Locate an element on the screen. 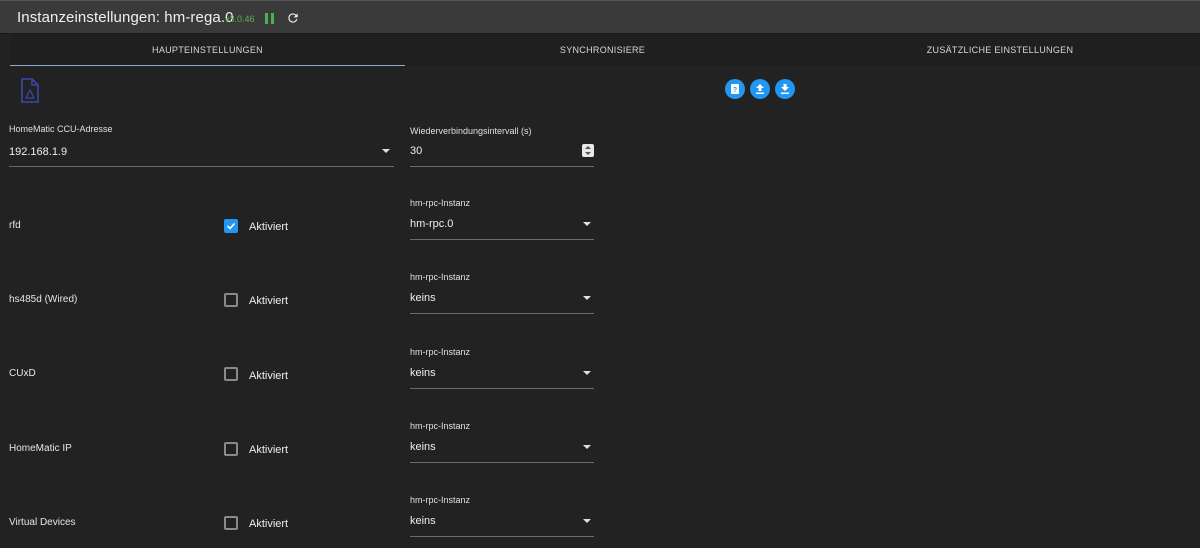 The image size is (1200, 548). checkmark-icon is located at coordinates (231, 226).